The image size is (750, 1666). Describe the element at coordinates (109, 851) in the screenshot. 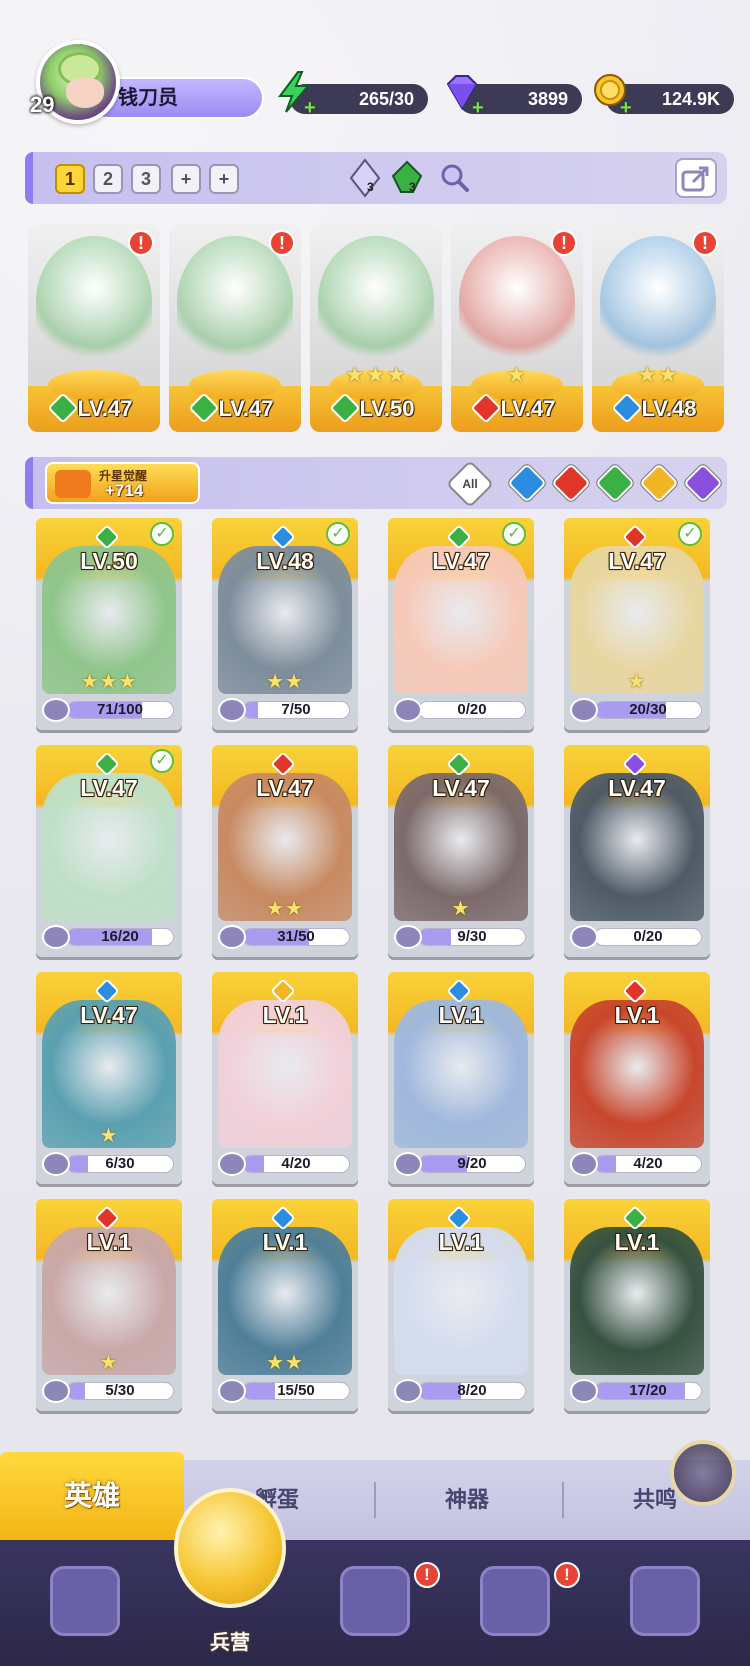

I see `hero-card: ✓ LV.47 16/20` at that location.